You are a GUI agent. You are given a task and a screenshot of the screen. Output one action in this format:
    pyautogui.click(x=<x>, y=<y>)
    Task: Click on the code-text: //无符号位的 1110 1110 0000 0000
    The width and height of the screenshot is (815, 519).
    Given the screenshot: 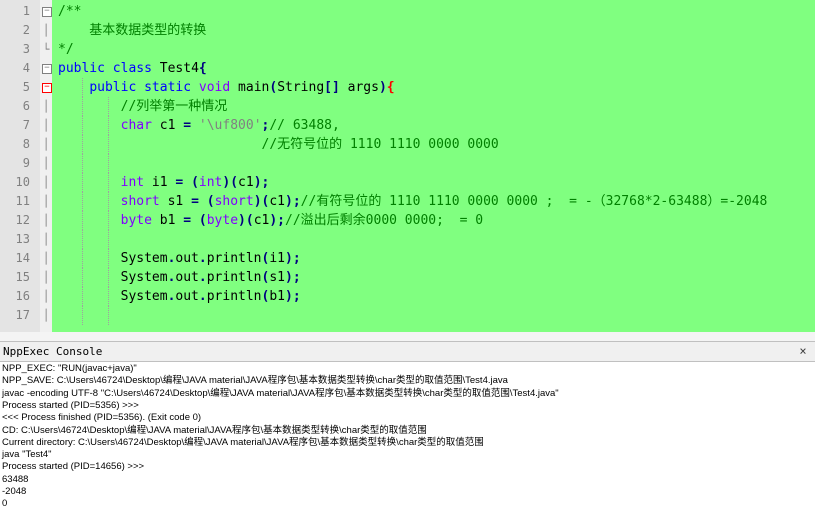 What is the action you would take?
    pyautogui.click(x=278, y=144)
    